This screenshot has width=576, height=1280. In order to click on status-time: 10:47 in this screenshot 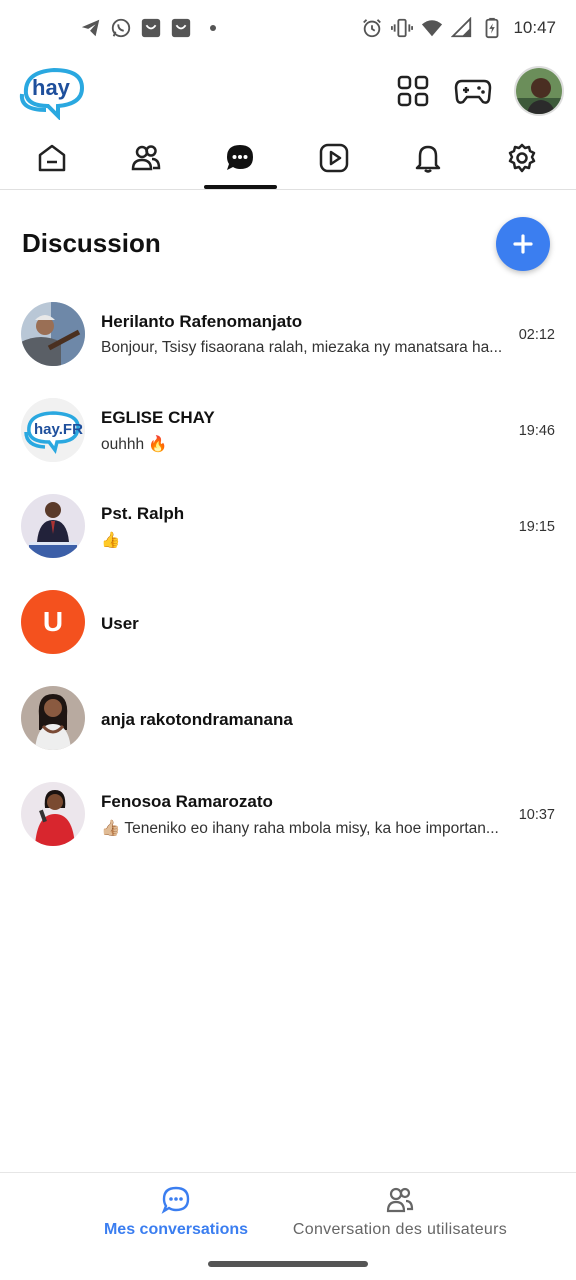, I will do `click(534, 27)`.